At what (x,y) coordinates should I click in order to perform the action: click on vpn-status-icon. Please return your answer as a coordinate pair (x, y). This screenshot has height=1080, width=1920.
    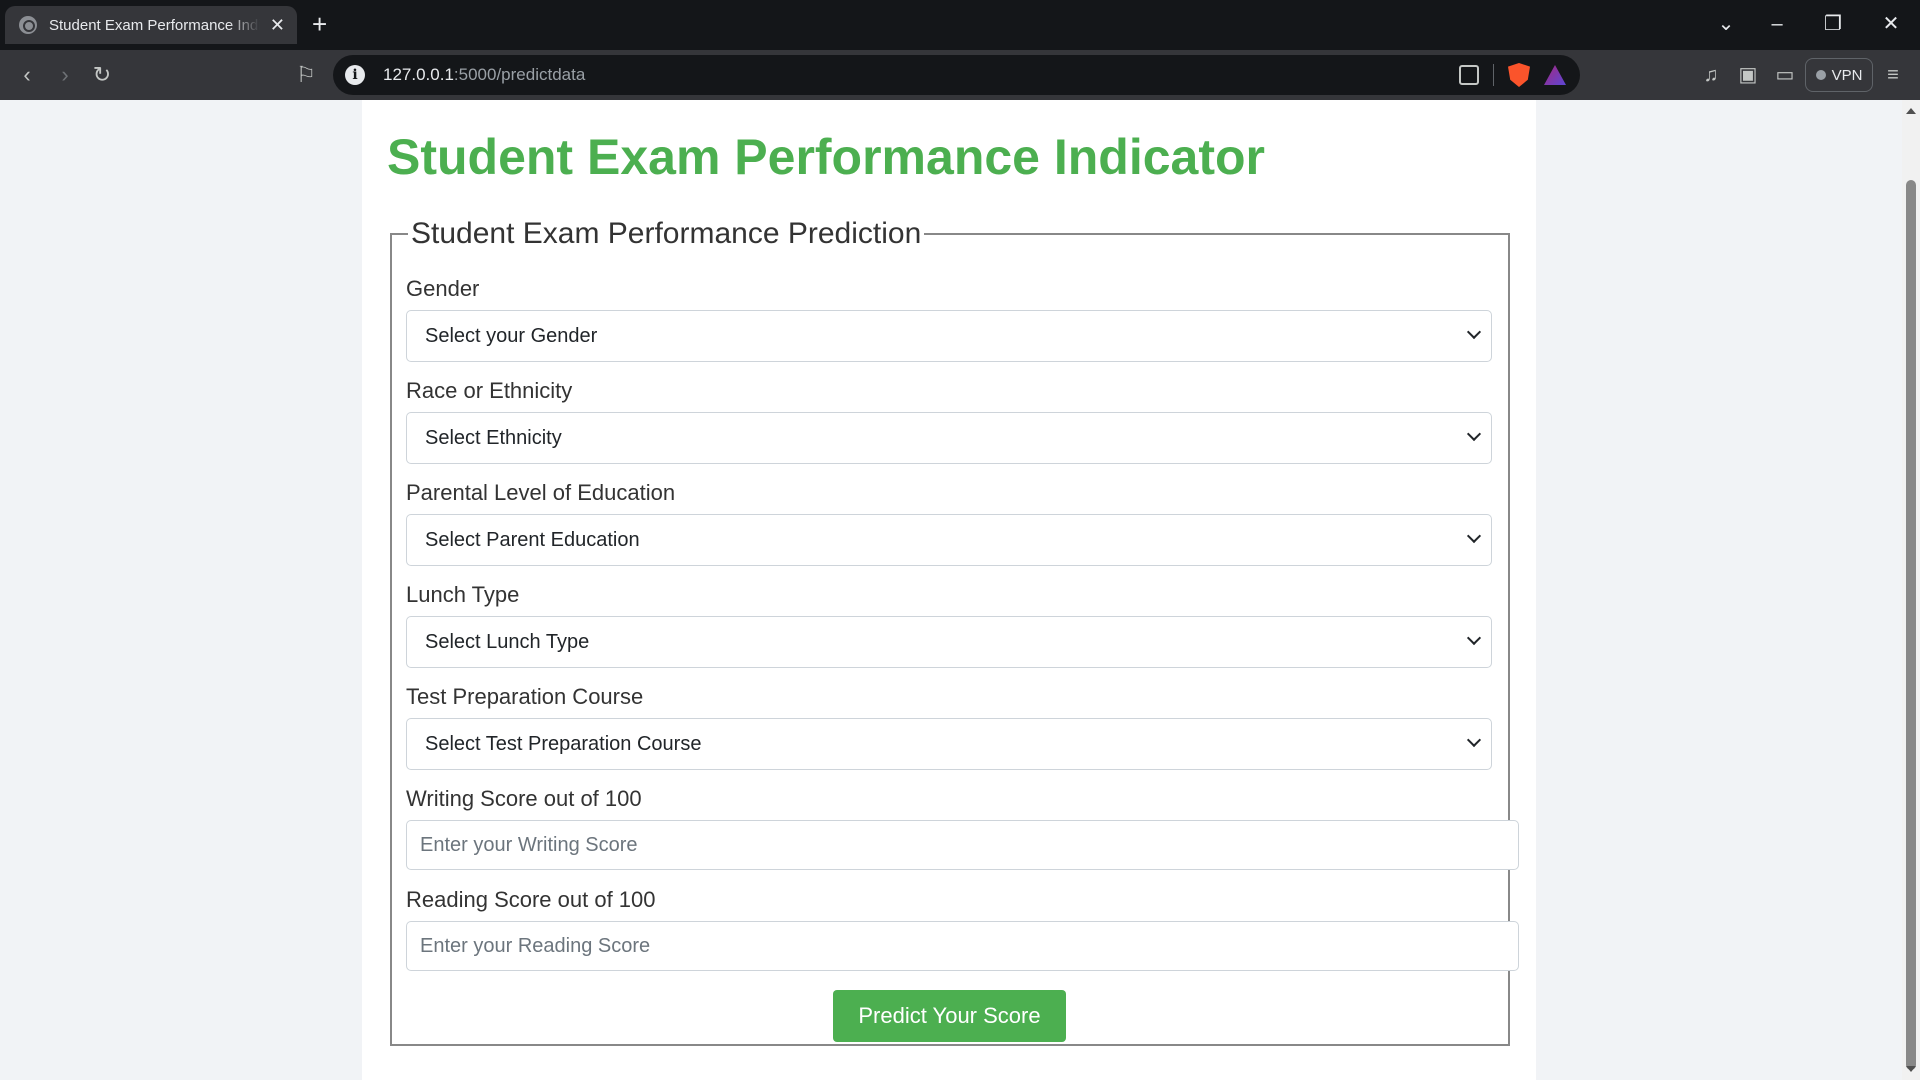
    Looking at the image, I should click on (1820, 75).